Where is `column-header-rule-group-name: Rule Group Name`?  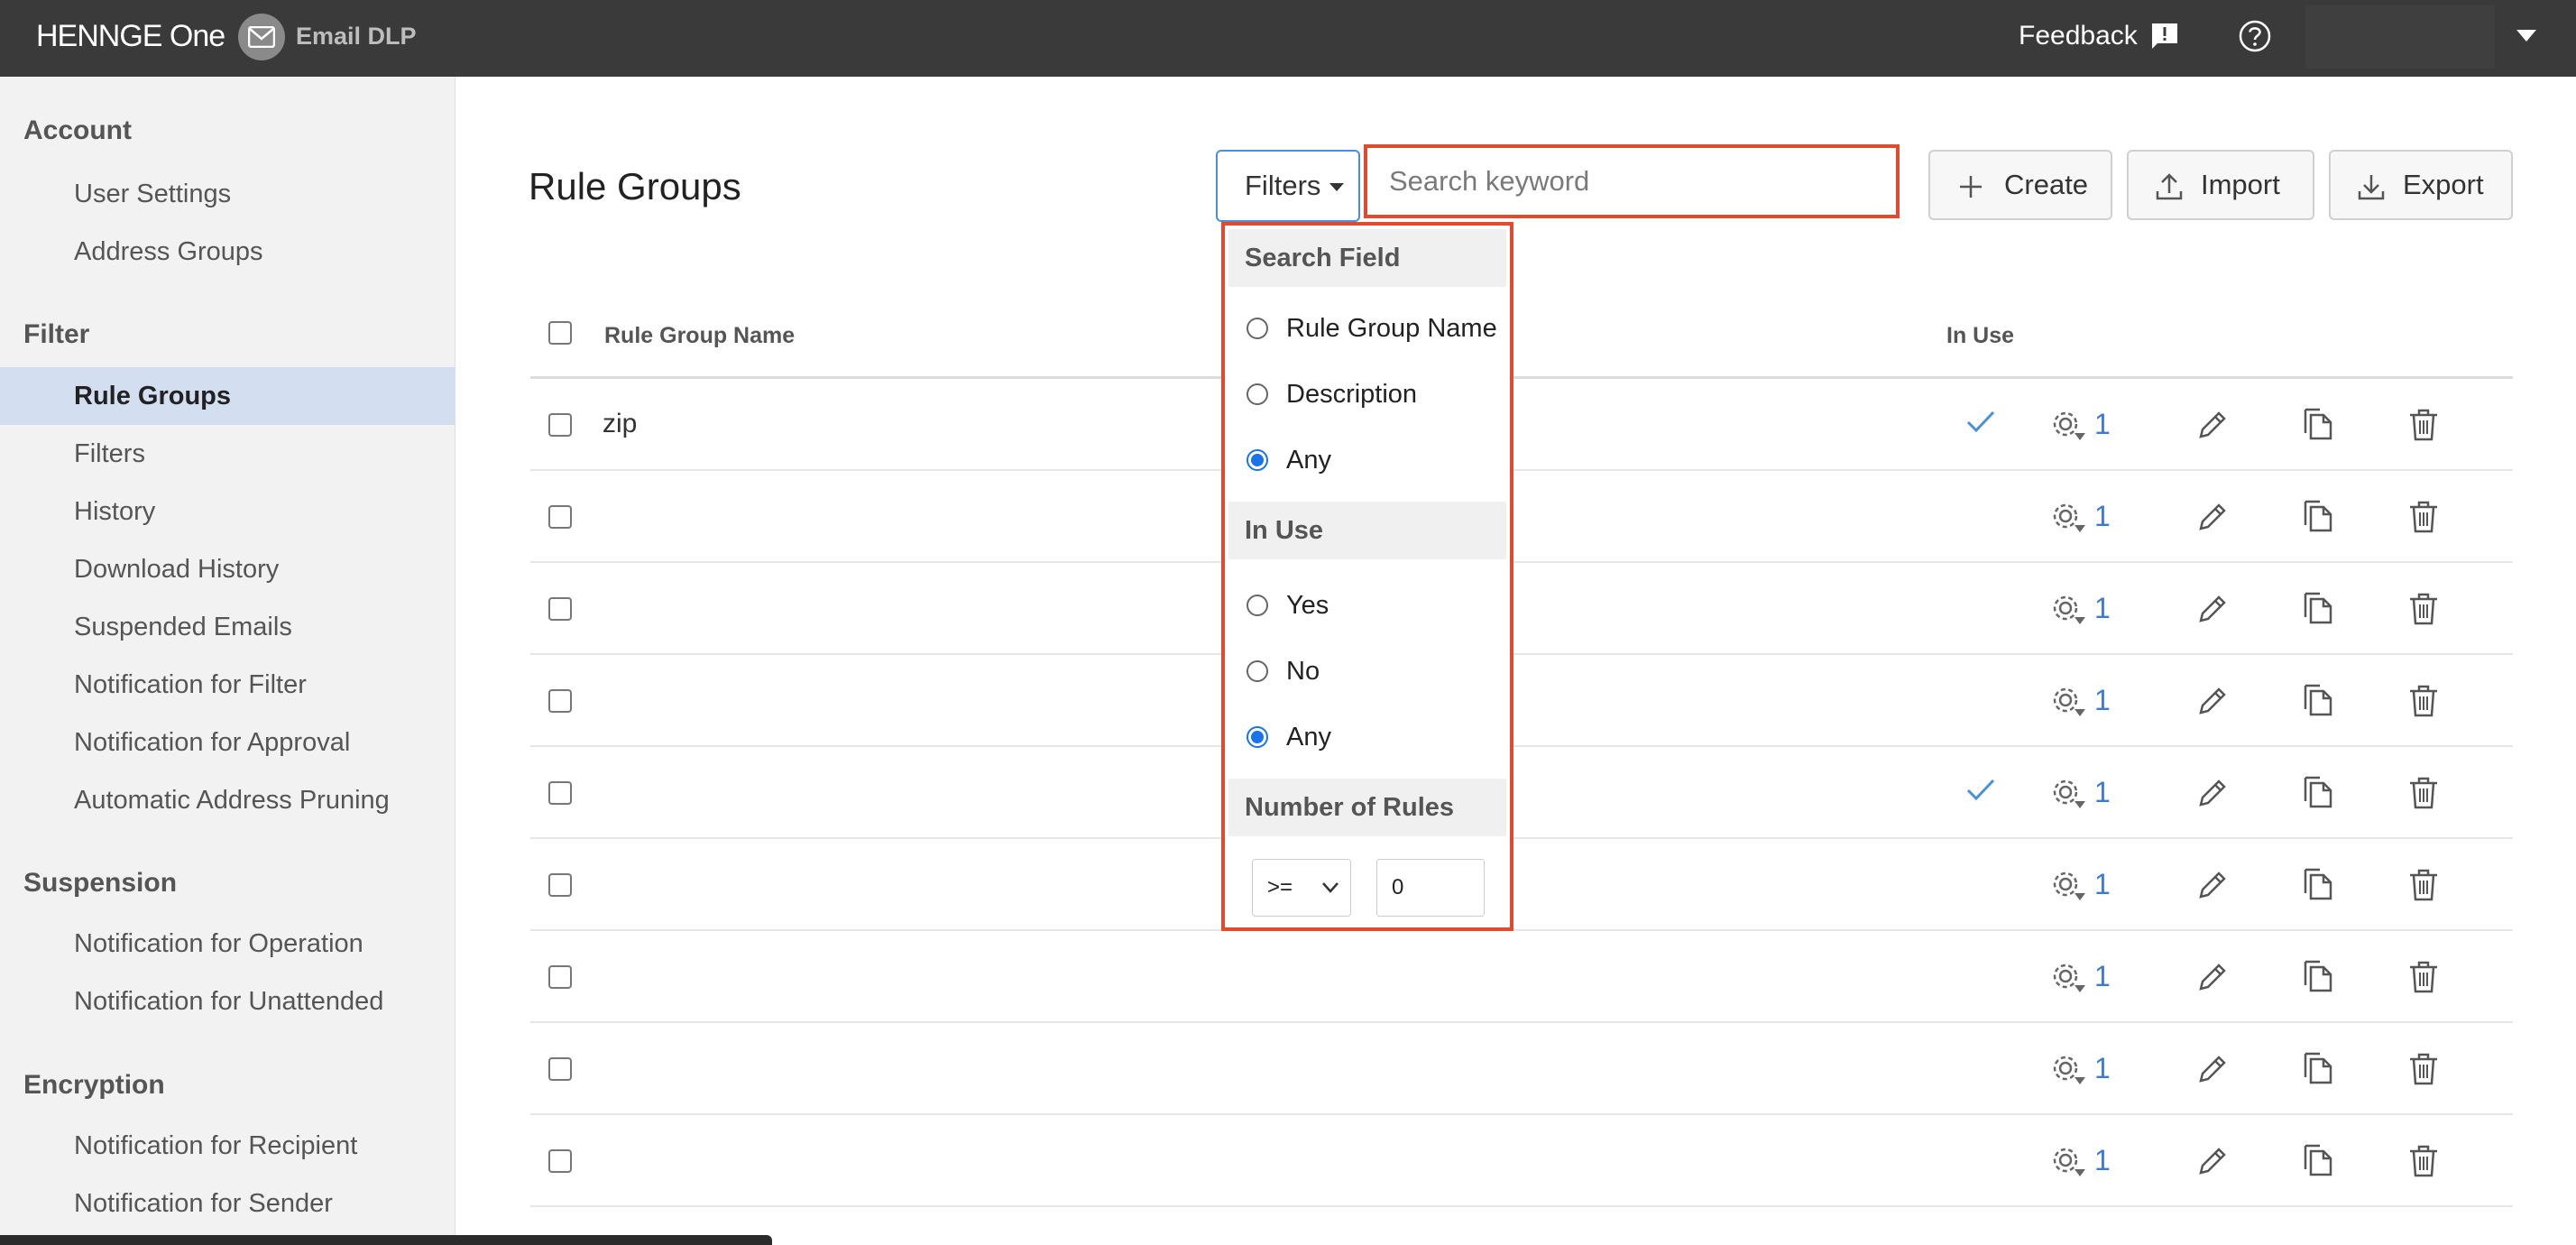 column-header-rule-group-name: Rule Group Name is located at coordinates (700, 336).